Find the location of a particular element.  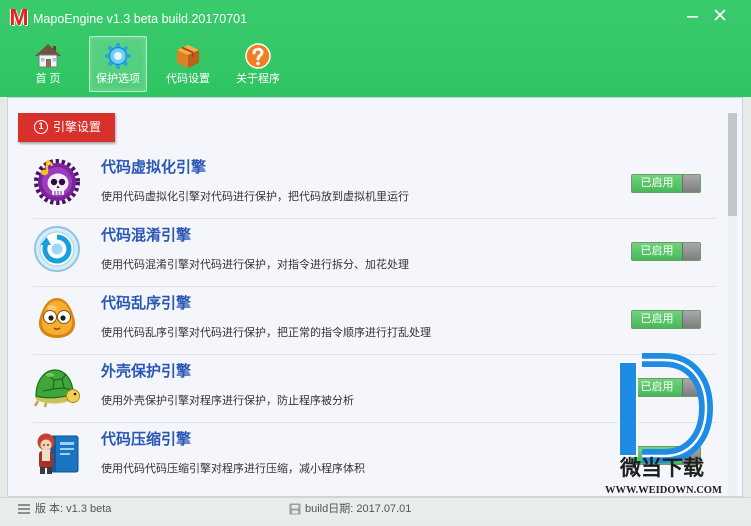

toolbar-label: 代码设置 is located at coordinates (188, 79).